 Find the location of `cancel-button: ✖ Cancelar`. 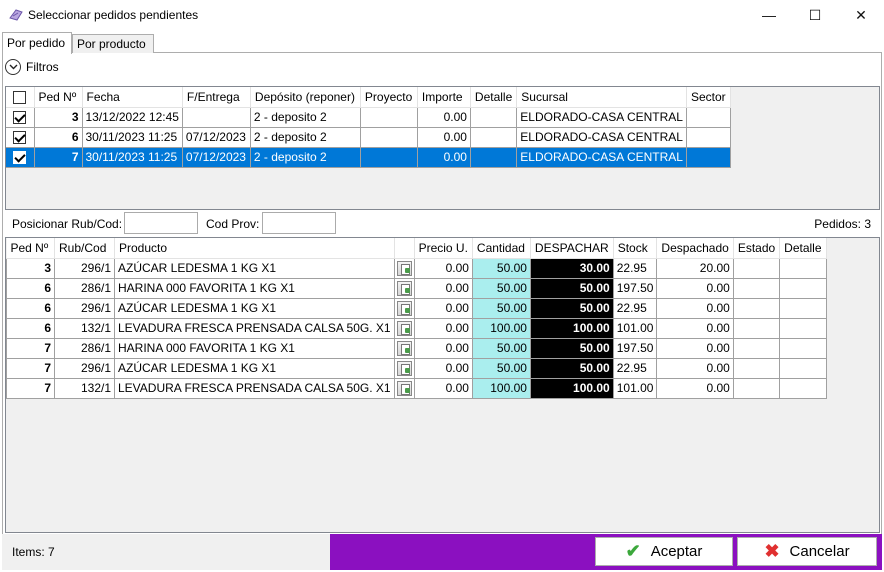

cancel-button: ✖ Cancelar is located at coordinates (807, 551).